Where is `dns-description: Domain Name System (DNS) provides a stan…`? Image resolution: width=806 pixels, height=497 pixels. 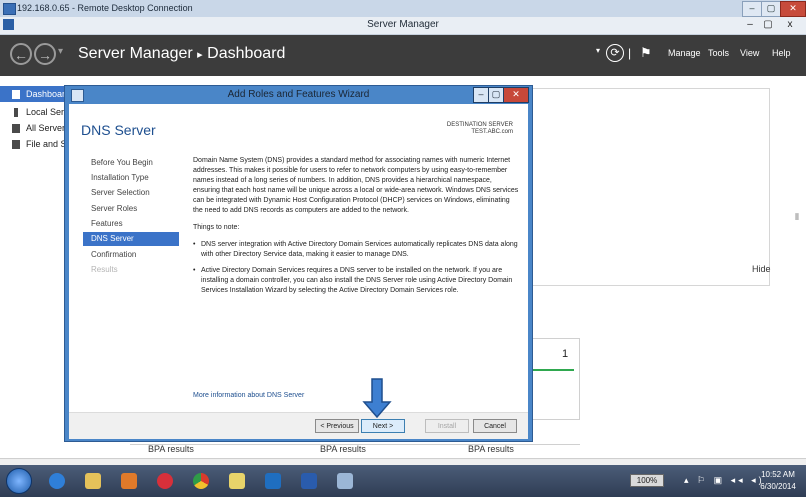
dns-description: Domain Name System (DNS) provides a stan… is located at coordinates (356, 185).